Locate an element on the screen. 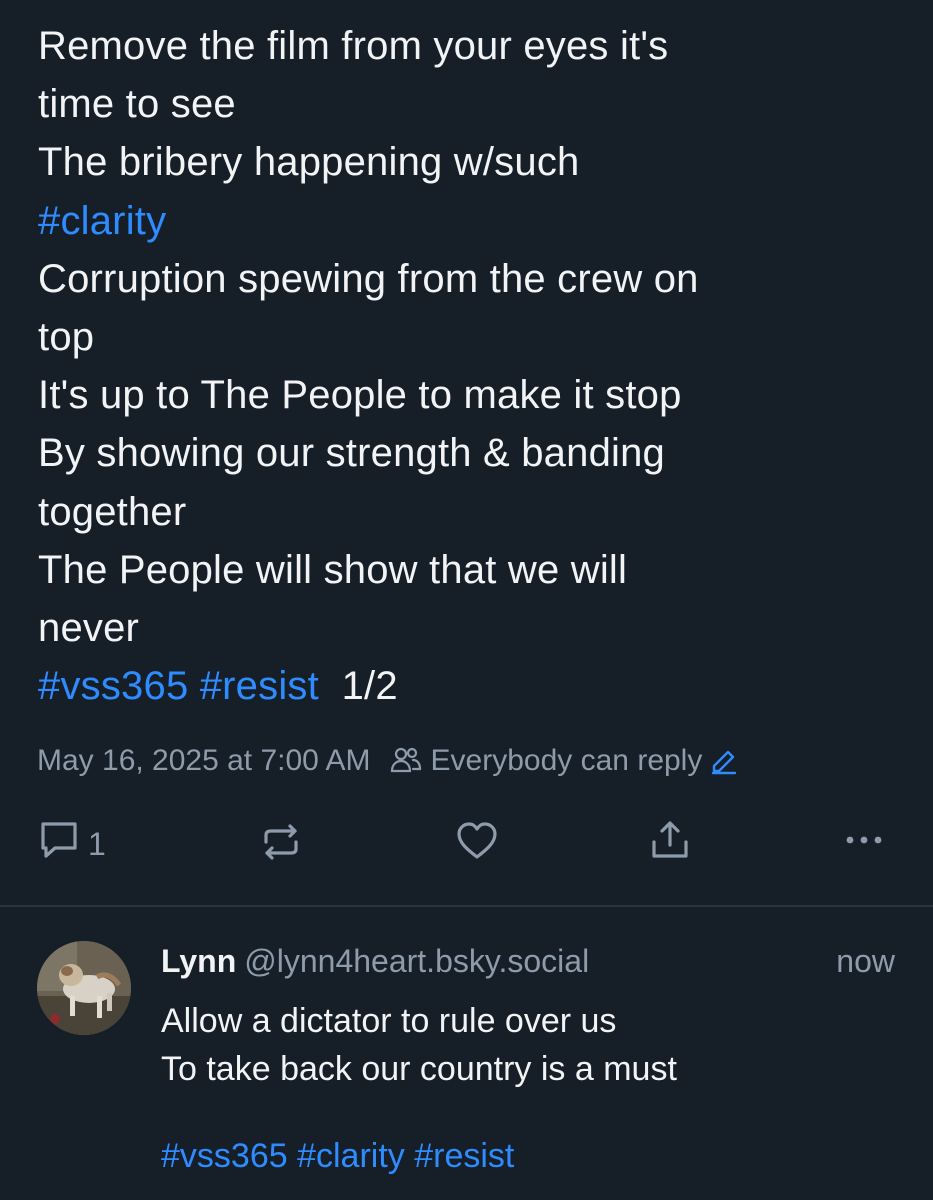  thread-counter: 1/2 is located at coordinates (369, 686).